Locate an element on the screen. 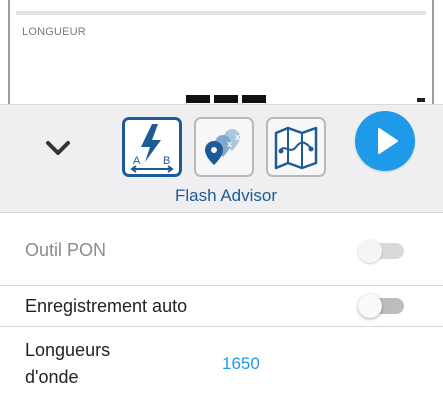 The image size is (443, 396). svg-text: A is located at coordinates (137, 161).